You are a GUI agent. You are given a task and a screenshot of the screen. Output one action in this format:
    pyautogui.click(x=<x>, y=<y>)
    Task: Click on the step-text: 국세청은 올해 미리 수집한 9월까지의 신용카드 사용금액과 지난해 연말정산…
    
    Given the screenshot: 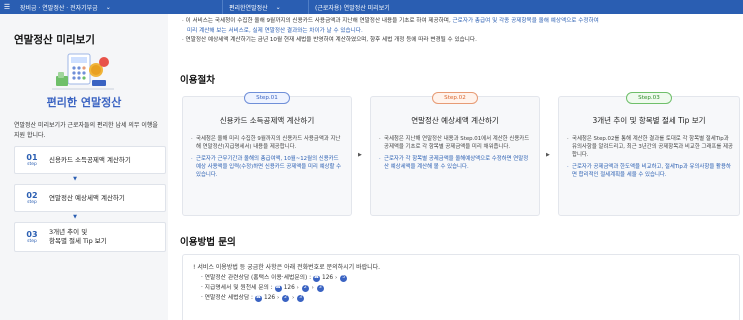 What is the action you would take?
    pyautogui.click(x=268, y=143)
    